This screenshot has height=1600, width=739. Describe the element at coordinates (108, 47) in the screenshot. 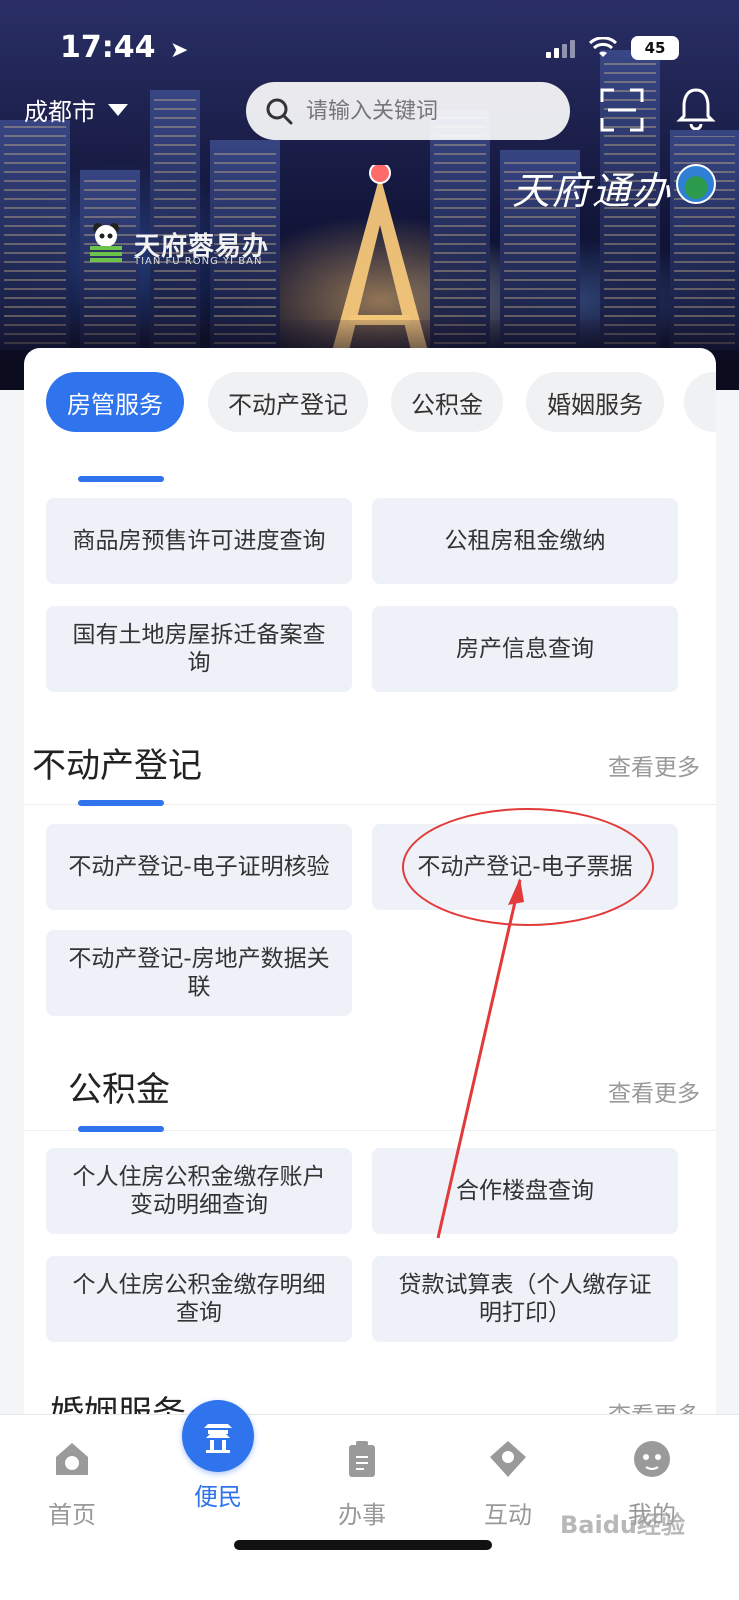

I see `status-time-text: 17:44` at that location.